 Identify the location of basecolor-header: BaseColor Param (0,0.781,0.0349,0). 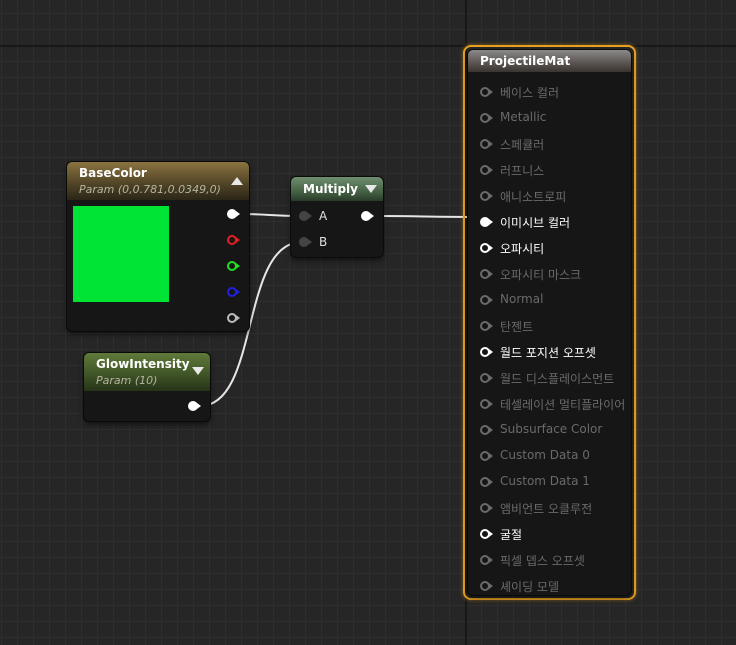
(158, 181).